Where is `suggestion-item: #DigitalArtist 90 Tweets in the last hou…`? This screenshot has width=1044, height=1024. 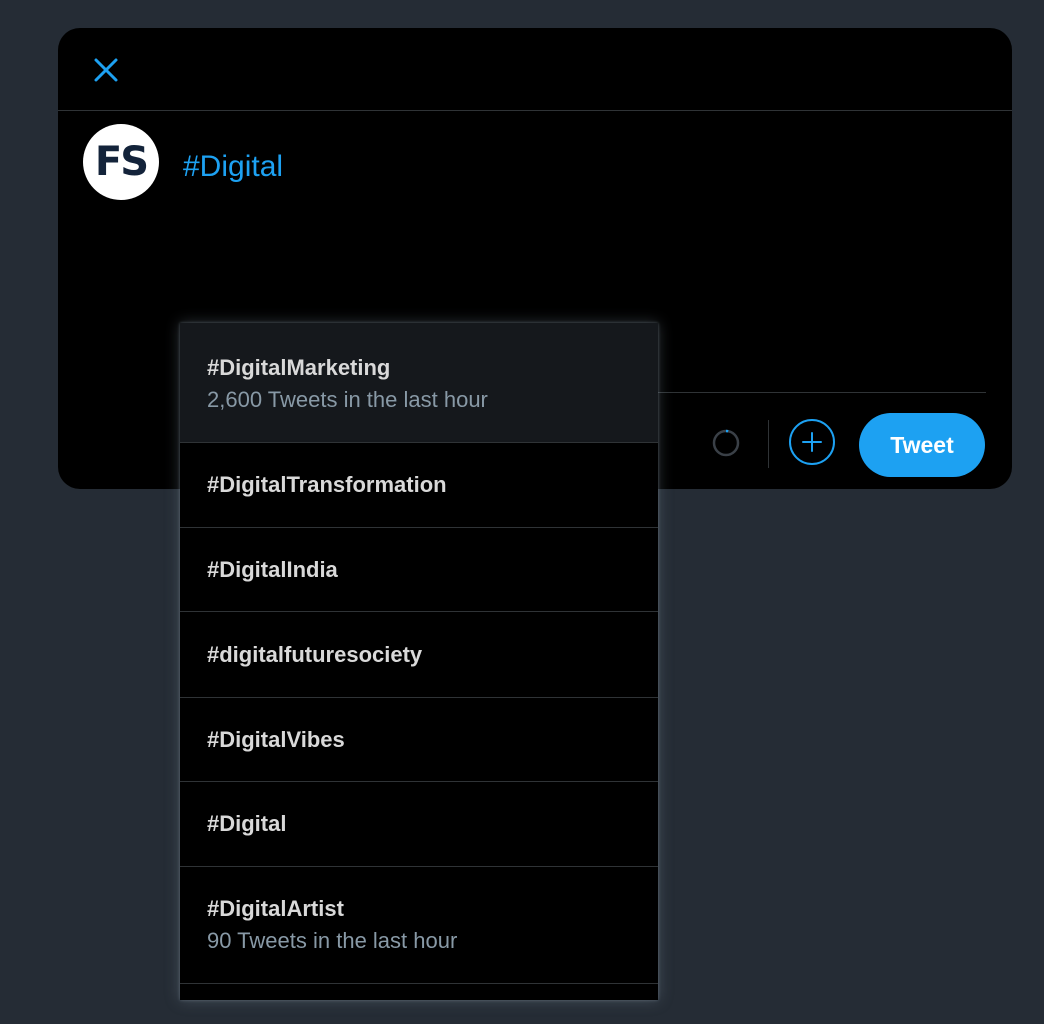
suggestion-item: #DigitalArtist 90 Tweets in the last hou… is located at coordinates (419, 925).